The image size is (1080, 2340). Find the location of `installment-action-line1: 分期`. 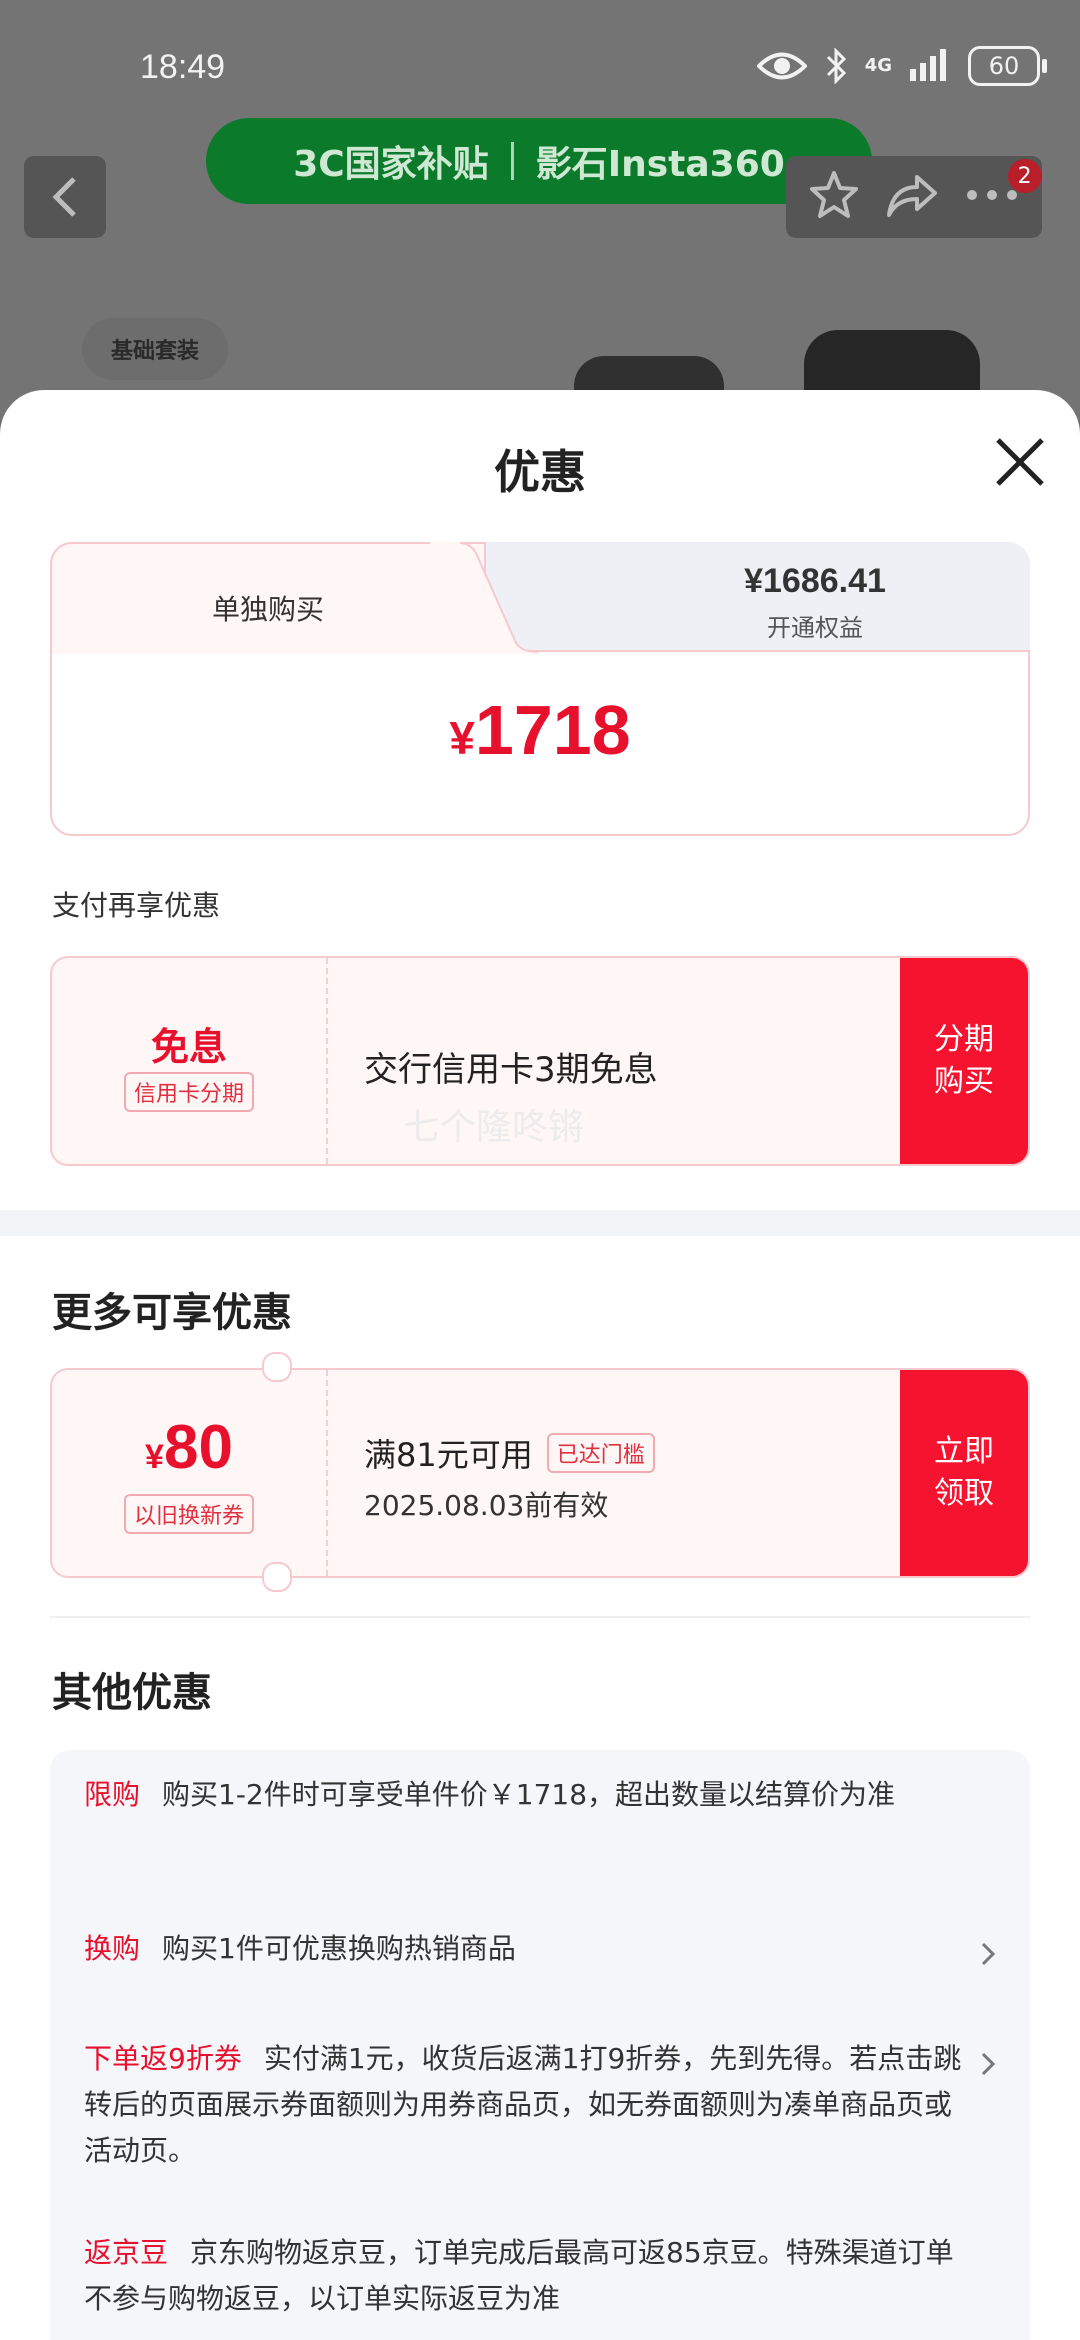

installment-action-line1: 分期 is located at coordinates (964, 1039).